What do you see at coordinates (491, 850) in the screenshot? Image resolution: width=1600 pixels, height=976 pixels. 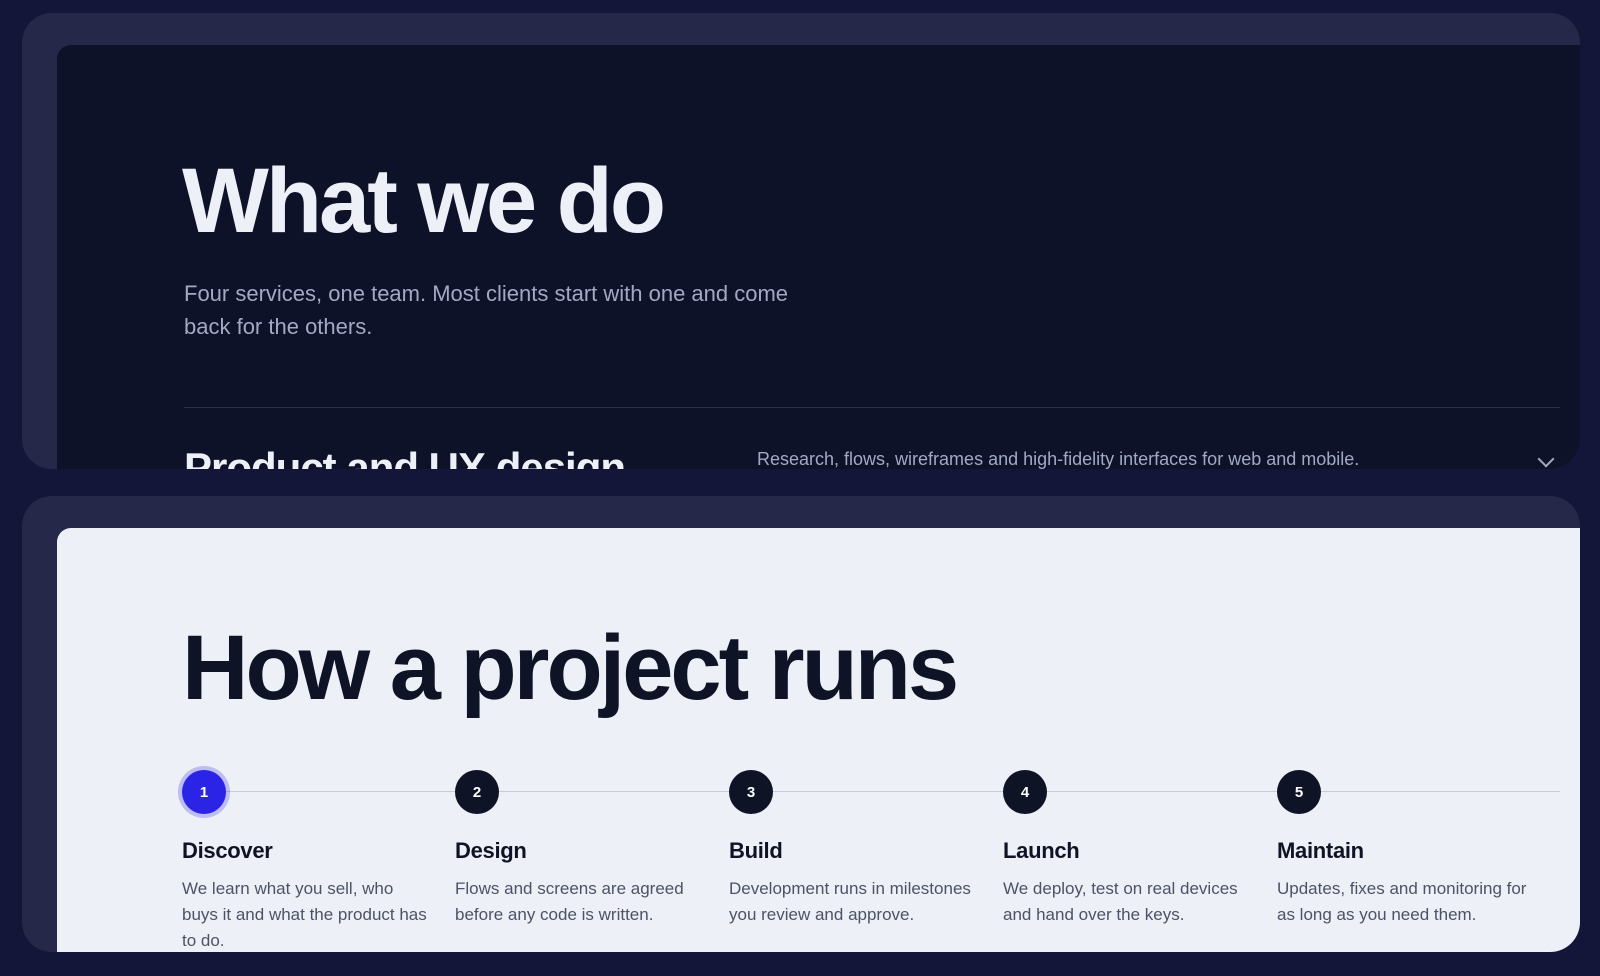 I see `step-title: Design` at bounding box center [491, 850].